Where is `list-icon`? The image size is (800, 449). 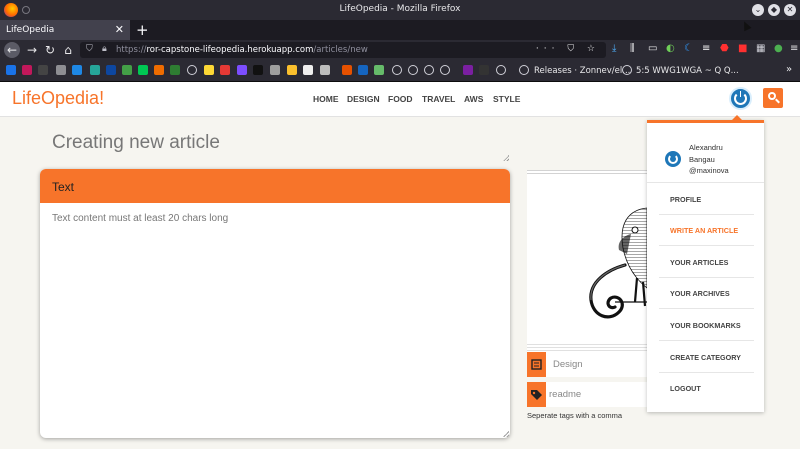
list-icon is located at coordinates (536, 364).